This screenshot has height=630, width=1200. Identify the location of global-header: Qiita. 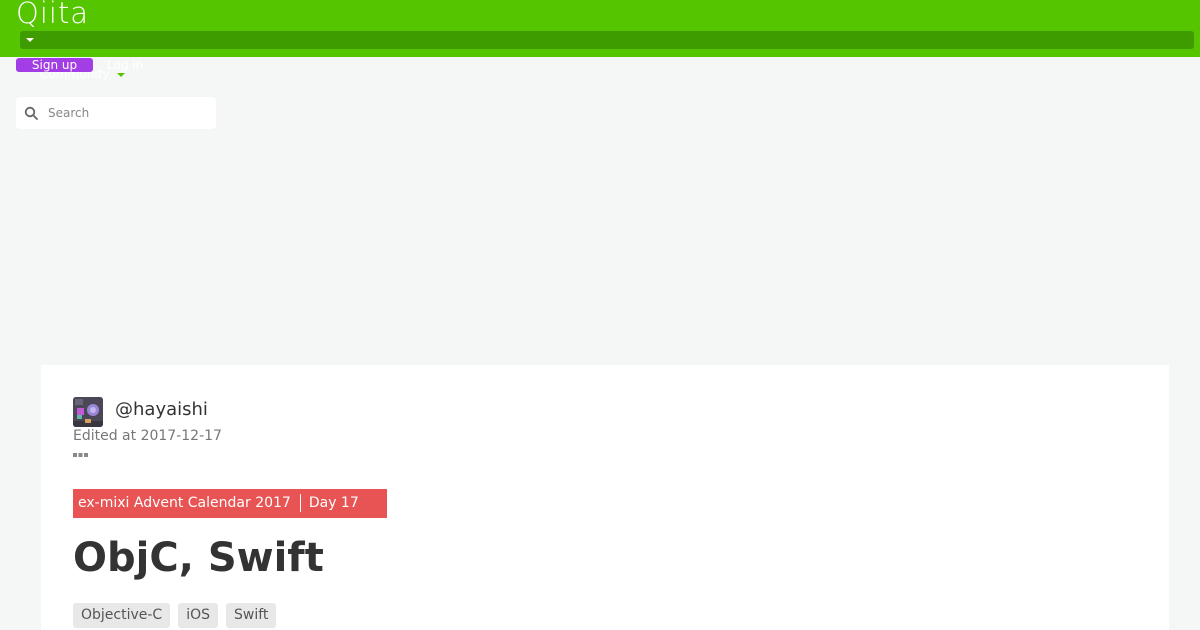
(600, 28).